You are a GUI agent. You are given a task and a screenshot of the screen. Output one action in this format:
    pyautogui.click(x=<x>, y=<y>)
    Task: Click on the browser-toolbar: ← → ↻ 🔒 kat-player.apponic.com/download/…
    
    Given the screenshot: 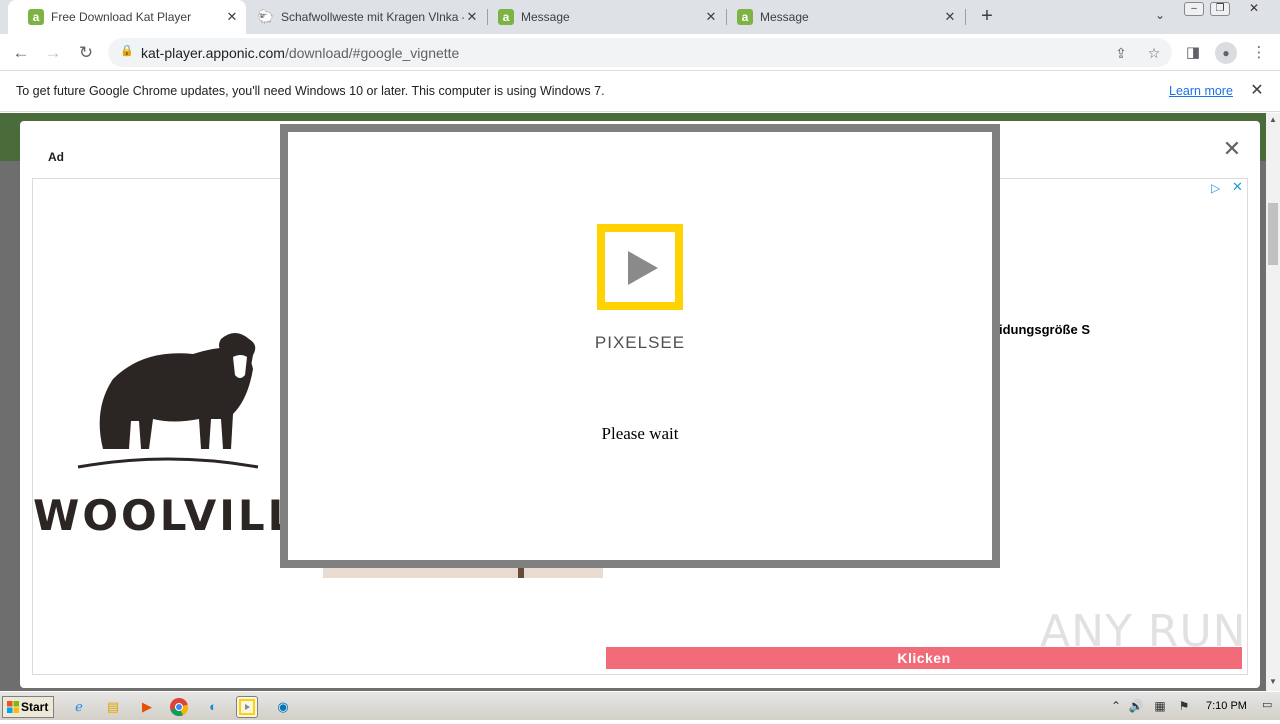 What is the action you would take?
    pyautogui.click(x=640, y=52)
    